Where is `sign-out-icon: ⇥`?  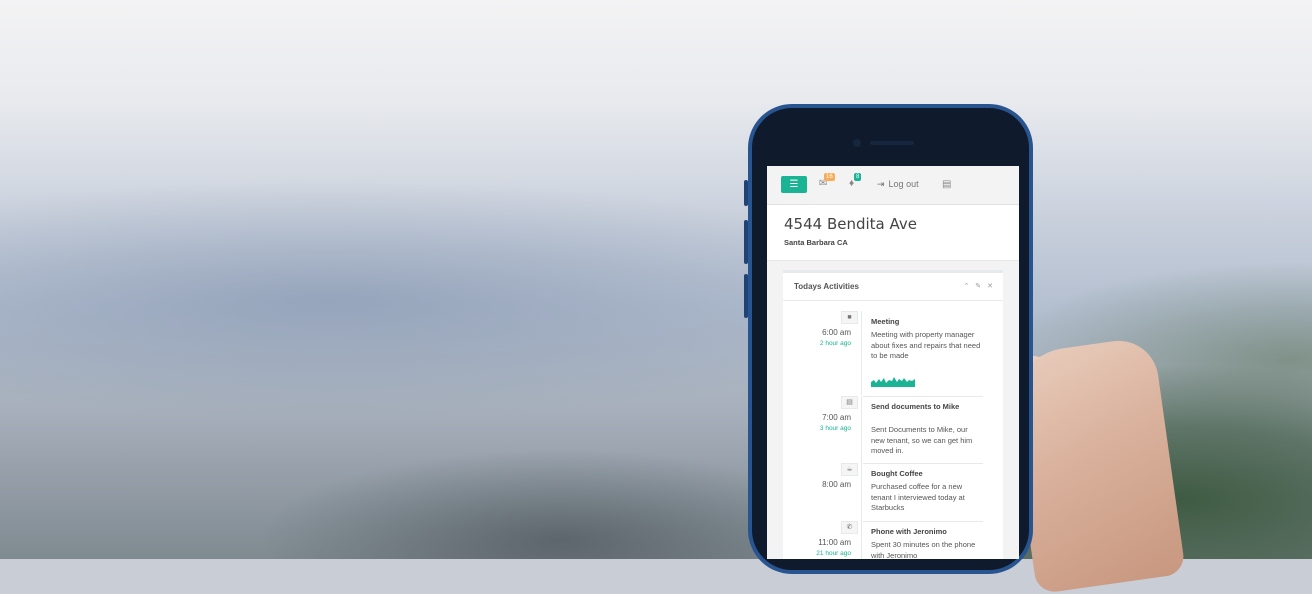 sign-out-icon: ⇥ is located at coordinates (881, 184).